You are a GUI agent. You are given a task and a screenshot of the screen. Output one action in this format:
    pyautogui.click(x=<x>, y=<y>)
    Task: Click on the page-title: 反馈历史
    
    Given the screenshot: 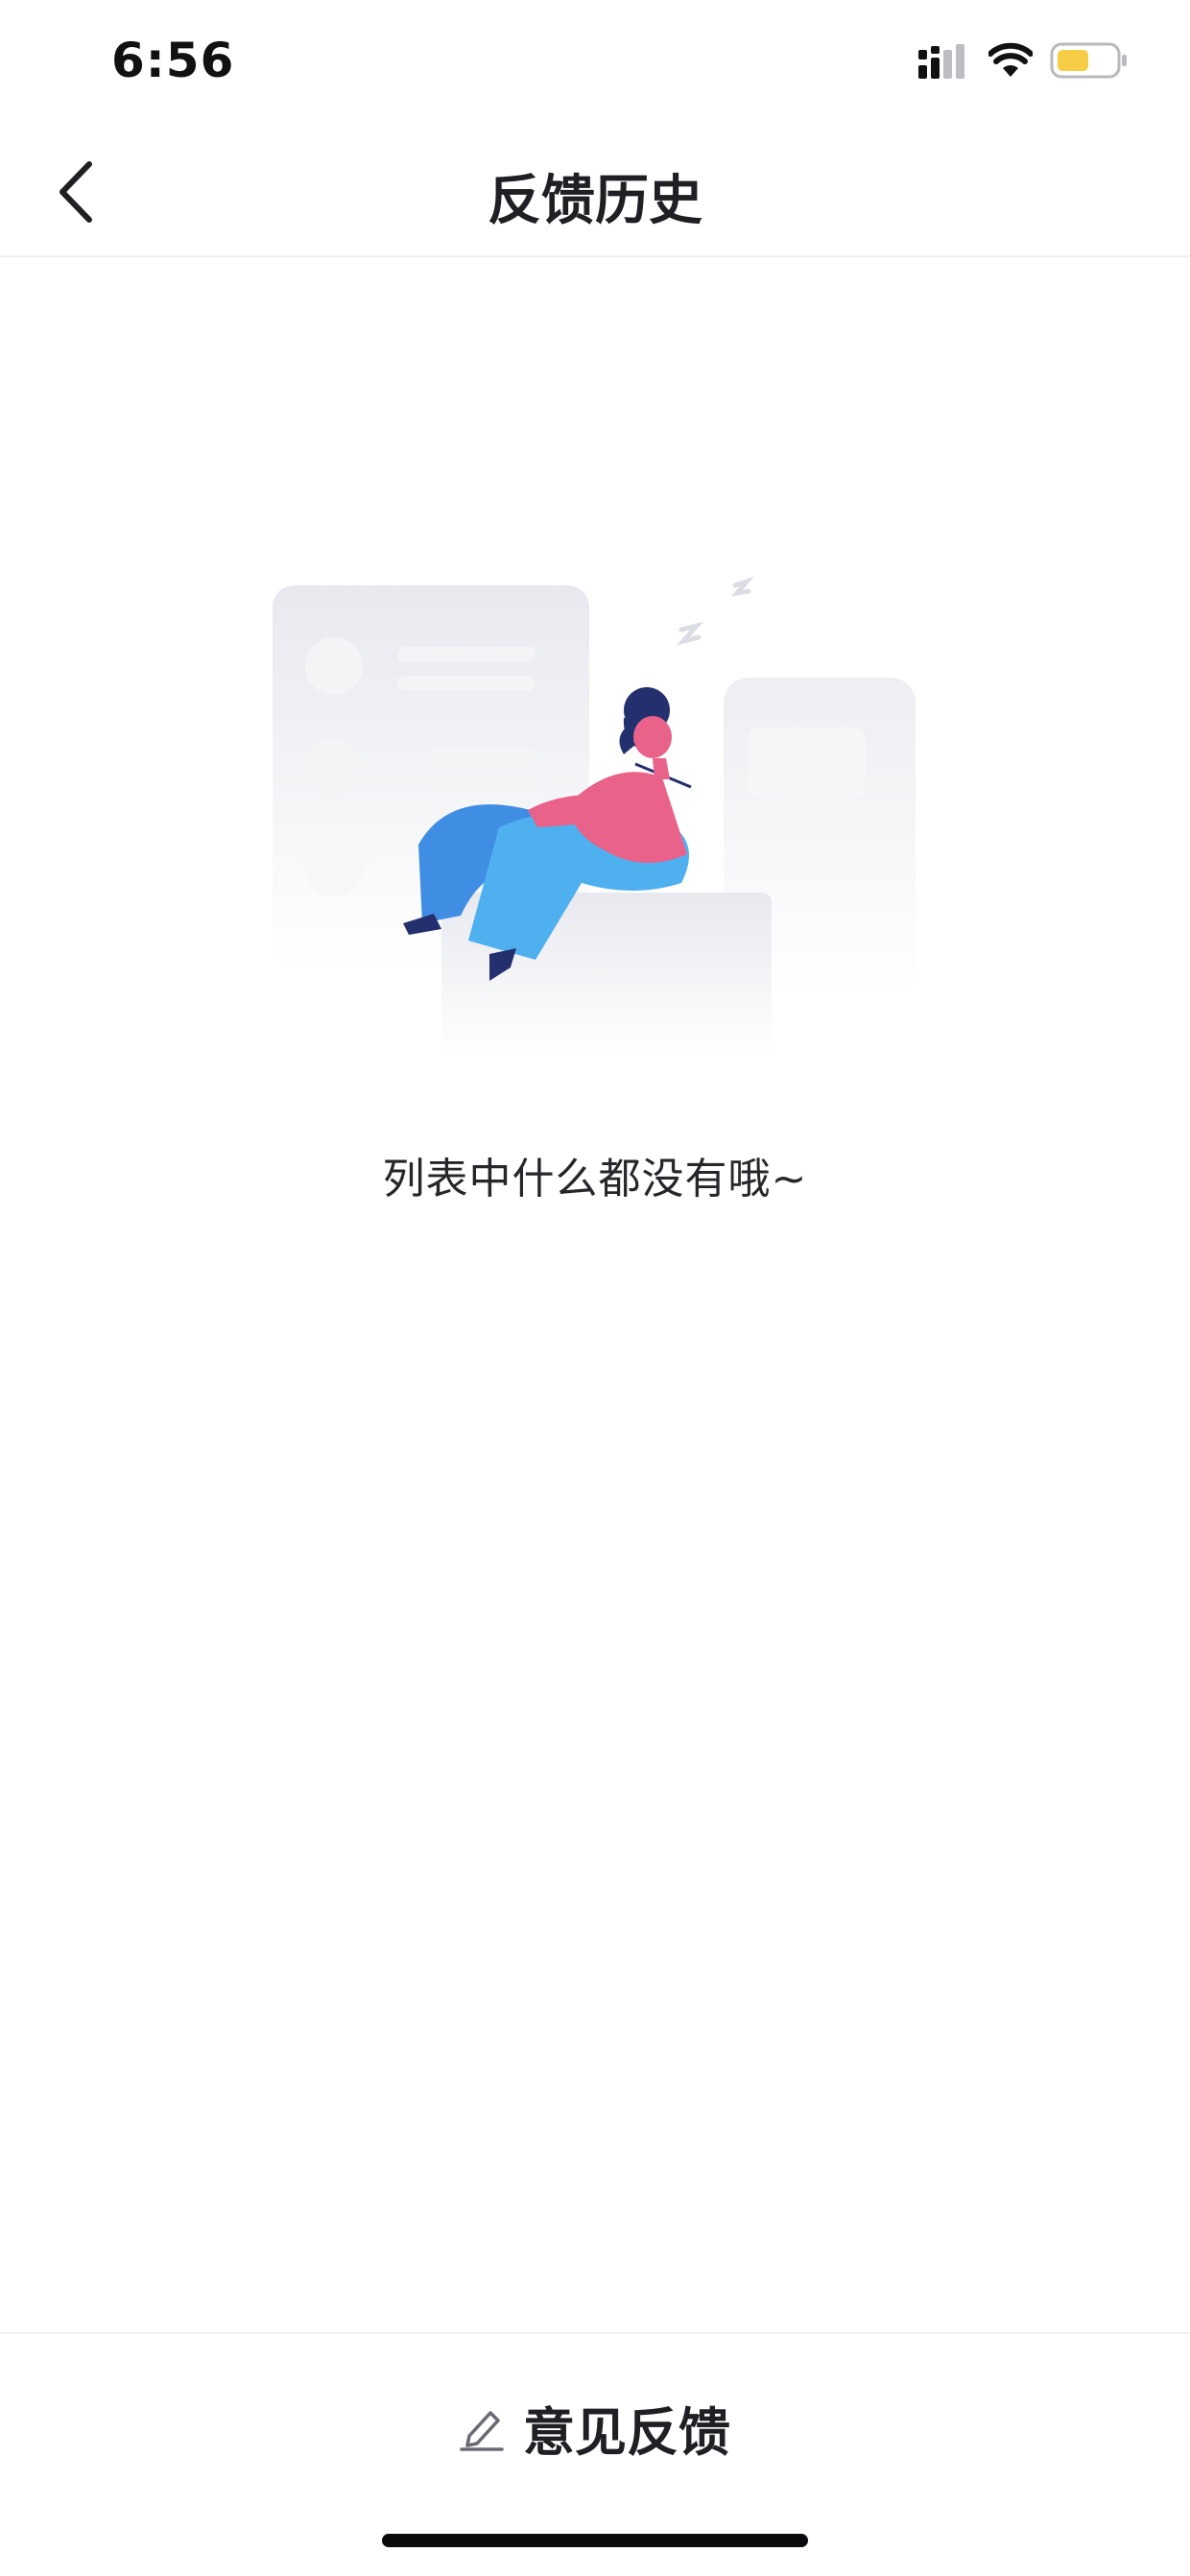 What is the action you would take?
    pyautogui.click(x=595, y=201)
    